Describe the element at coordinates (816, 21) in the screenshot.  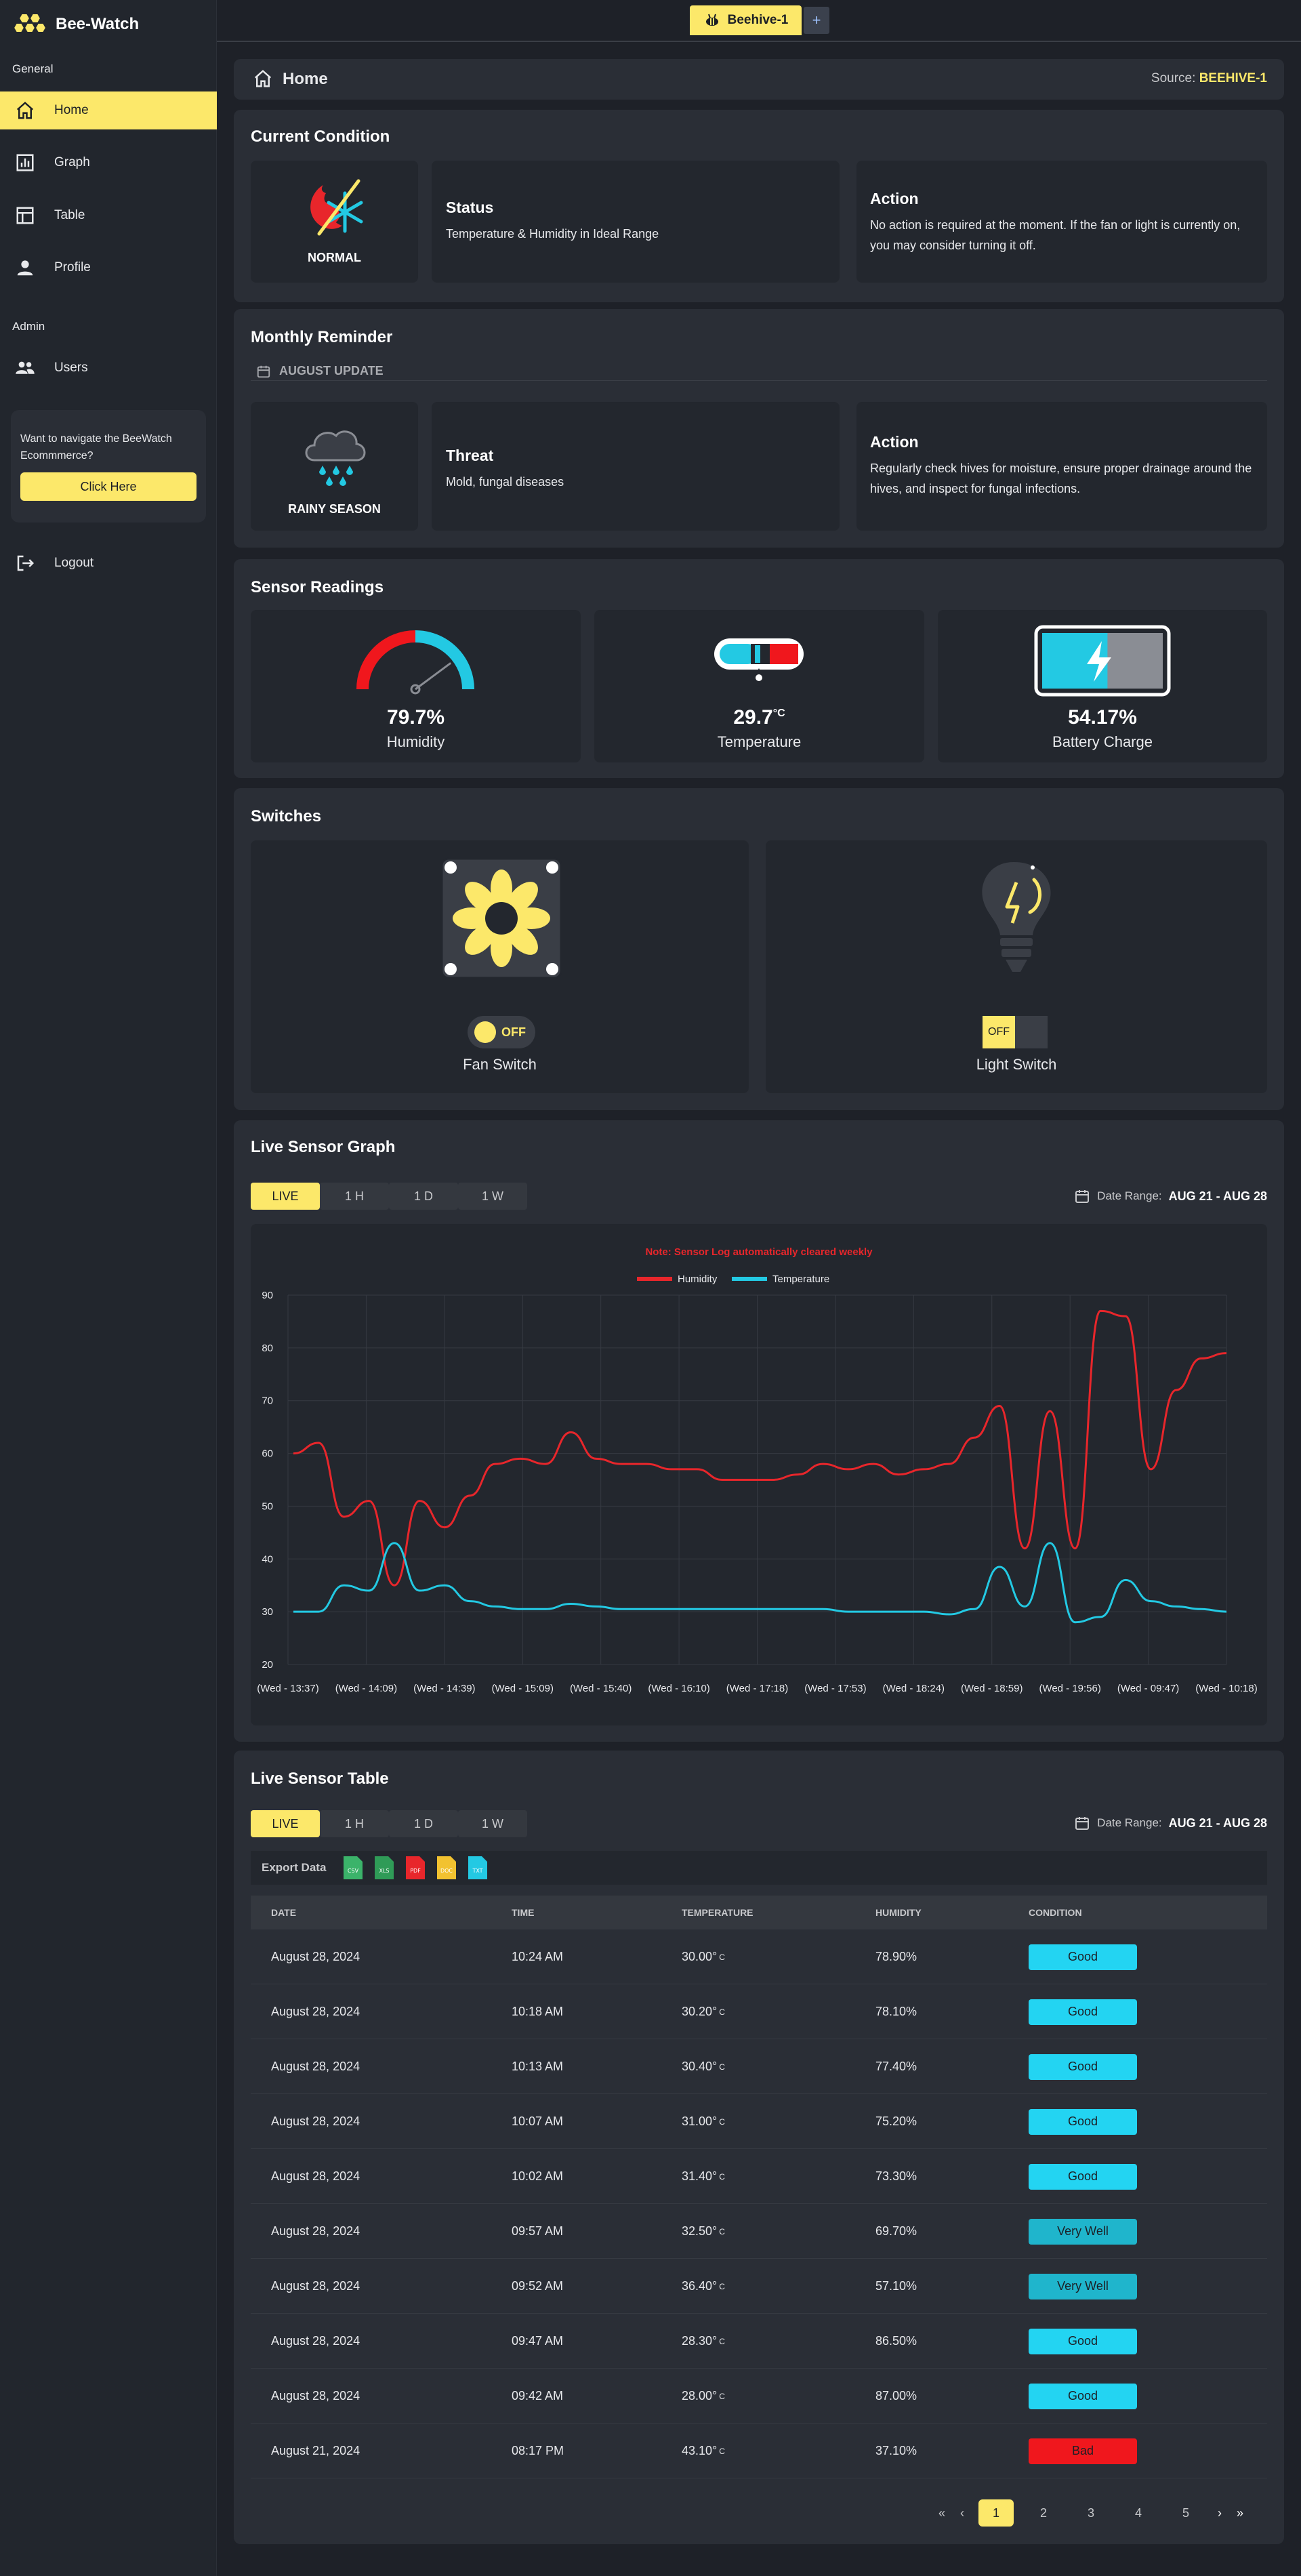
I see `add-tab-button: +` at that location.